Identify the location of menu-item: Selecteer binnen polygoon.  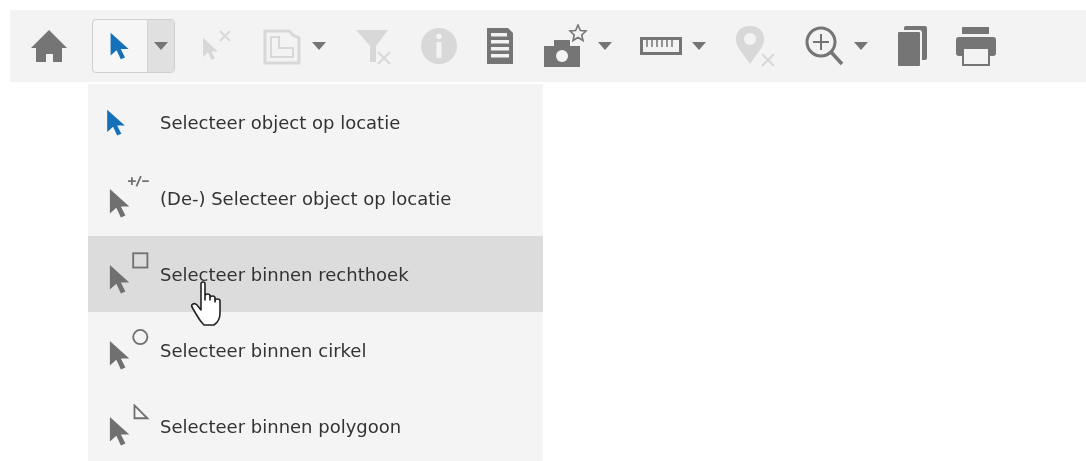
(315, 424).